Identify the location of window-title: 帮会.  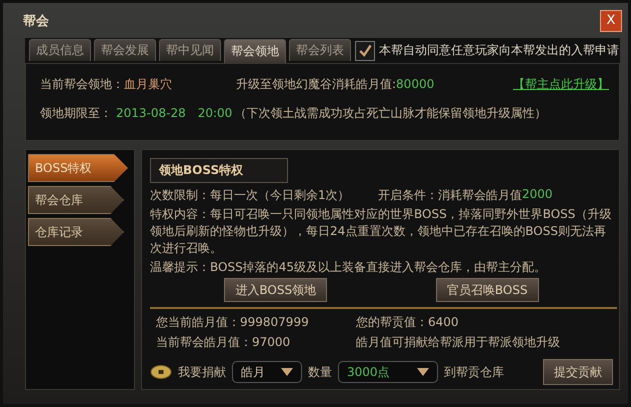
(35, 21).